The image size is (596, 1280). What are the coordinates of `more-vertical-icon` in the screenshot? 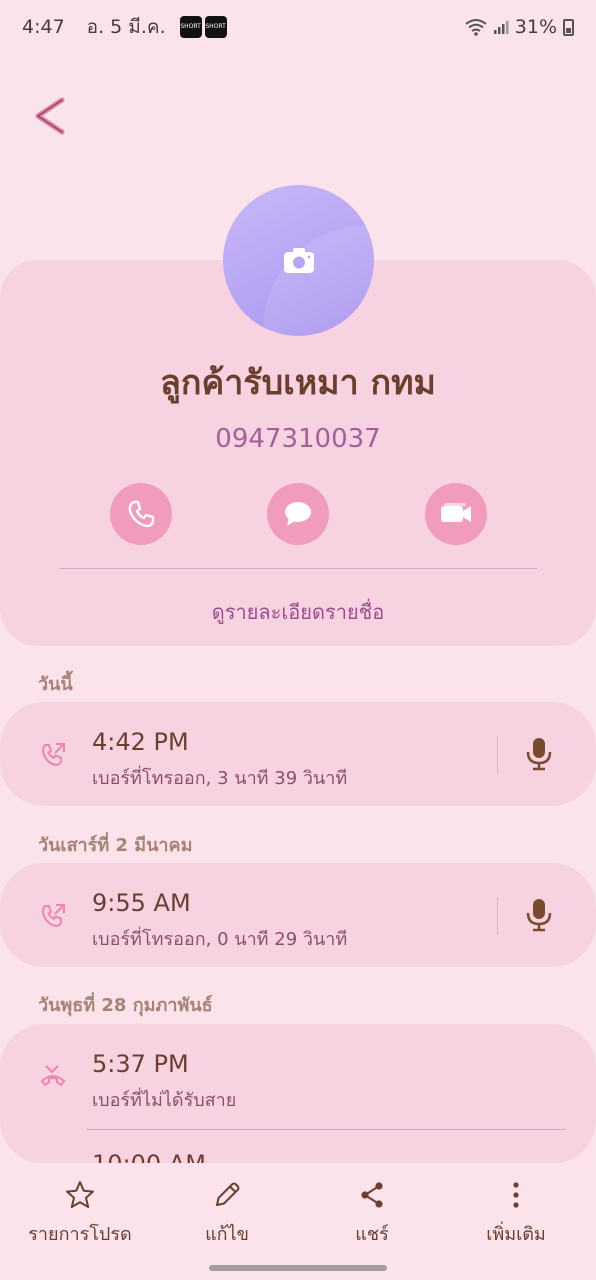 It's located at (516, 1195).